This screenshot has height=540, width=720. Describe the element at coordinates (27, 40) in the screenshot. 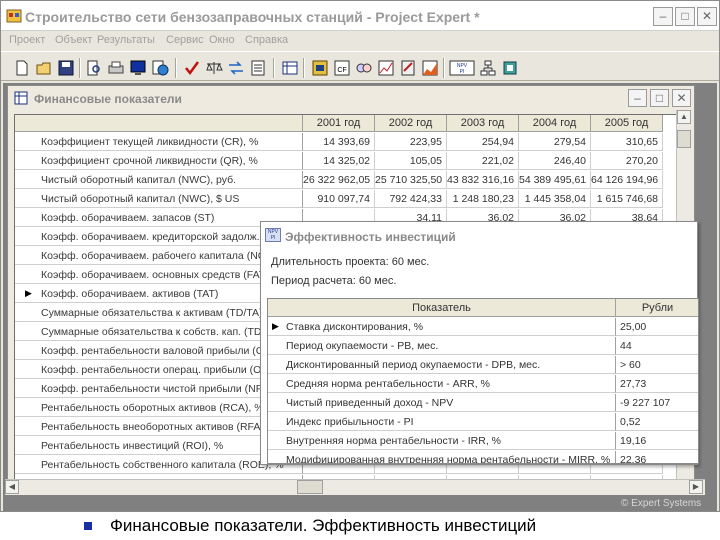

I see `menu-project: Проект` at that location.